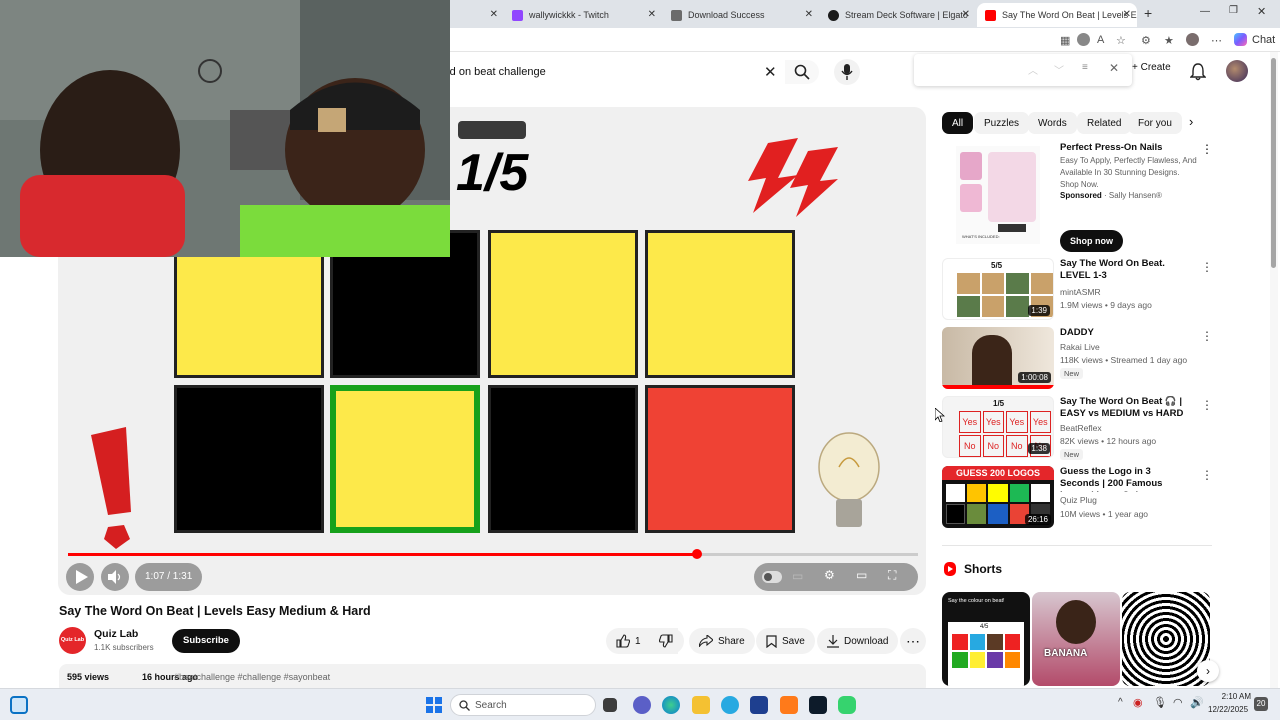 The height and width of the screenshot is (720, 1280). I want to click on extension-icon, so click(1083, 39).